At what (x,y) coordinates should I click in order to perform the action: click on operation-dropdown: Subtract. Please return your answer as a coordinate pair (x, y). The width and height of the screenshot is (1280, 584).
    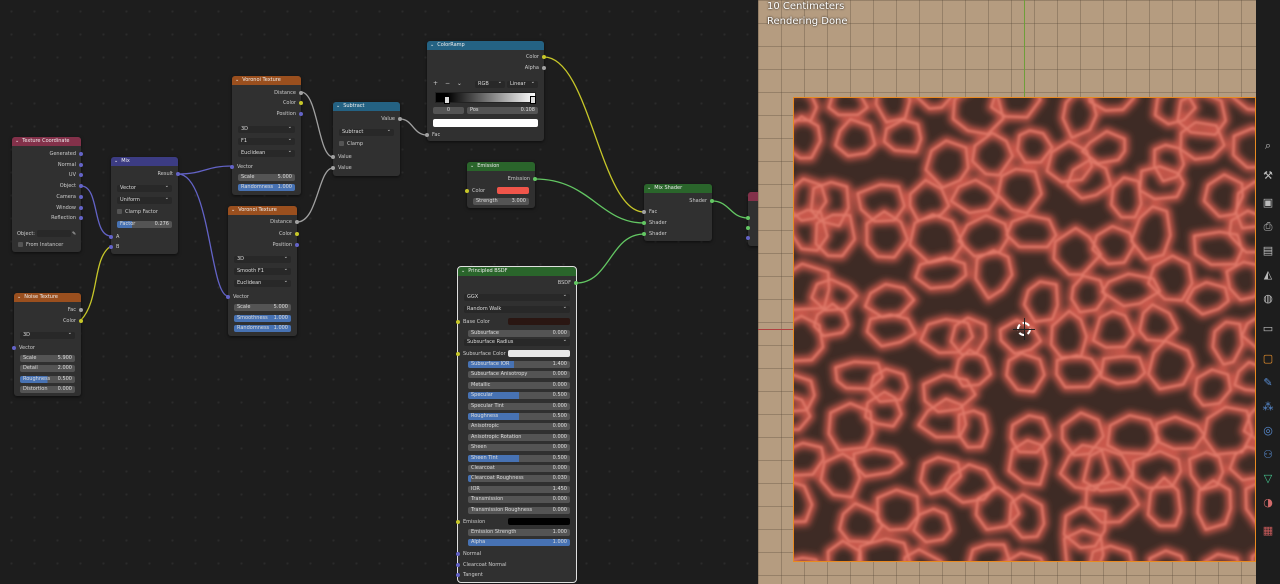
    Looking at the image, I should click on (366, 131).